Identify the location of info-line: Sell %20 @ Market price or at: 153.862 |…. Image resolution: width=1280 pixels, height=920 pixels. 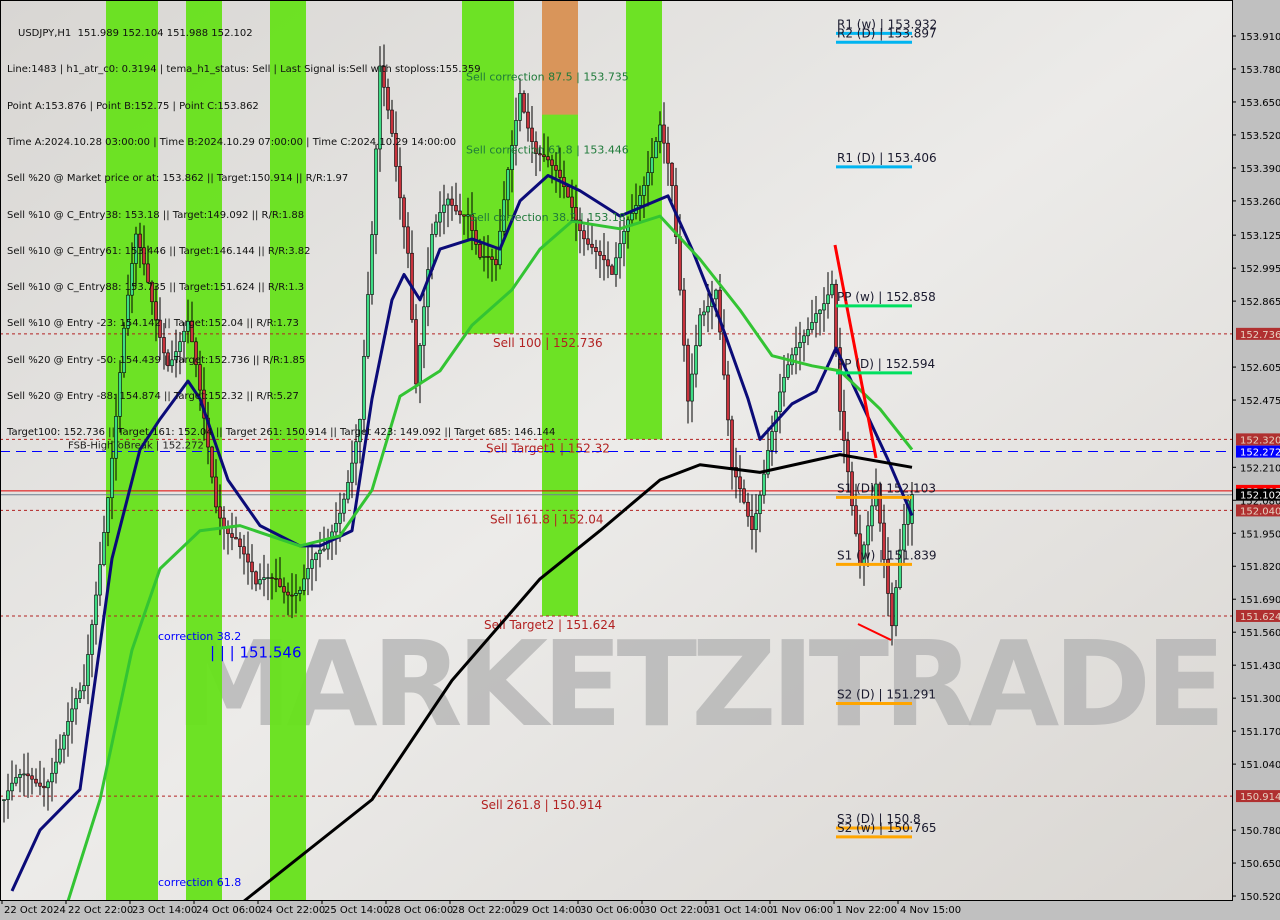
(178, 179).